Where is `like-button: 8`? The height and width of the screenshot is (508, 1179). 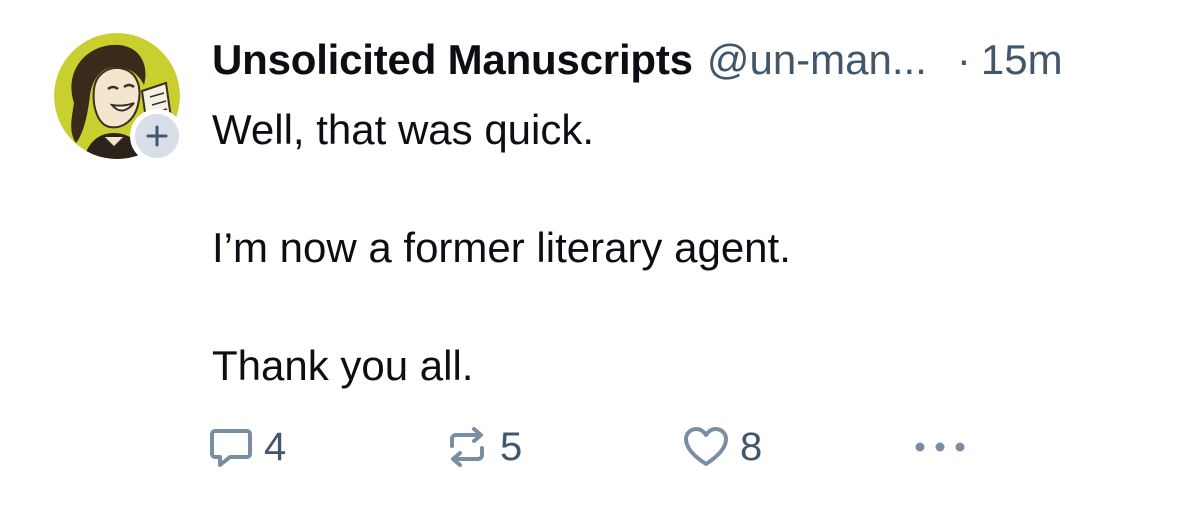
like-button: 8 is located at coordinates (722, 447).